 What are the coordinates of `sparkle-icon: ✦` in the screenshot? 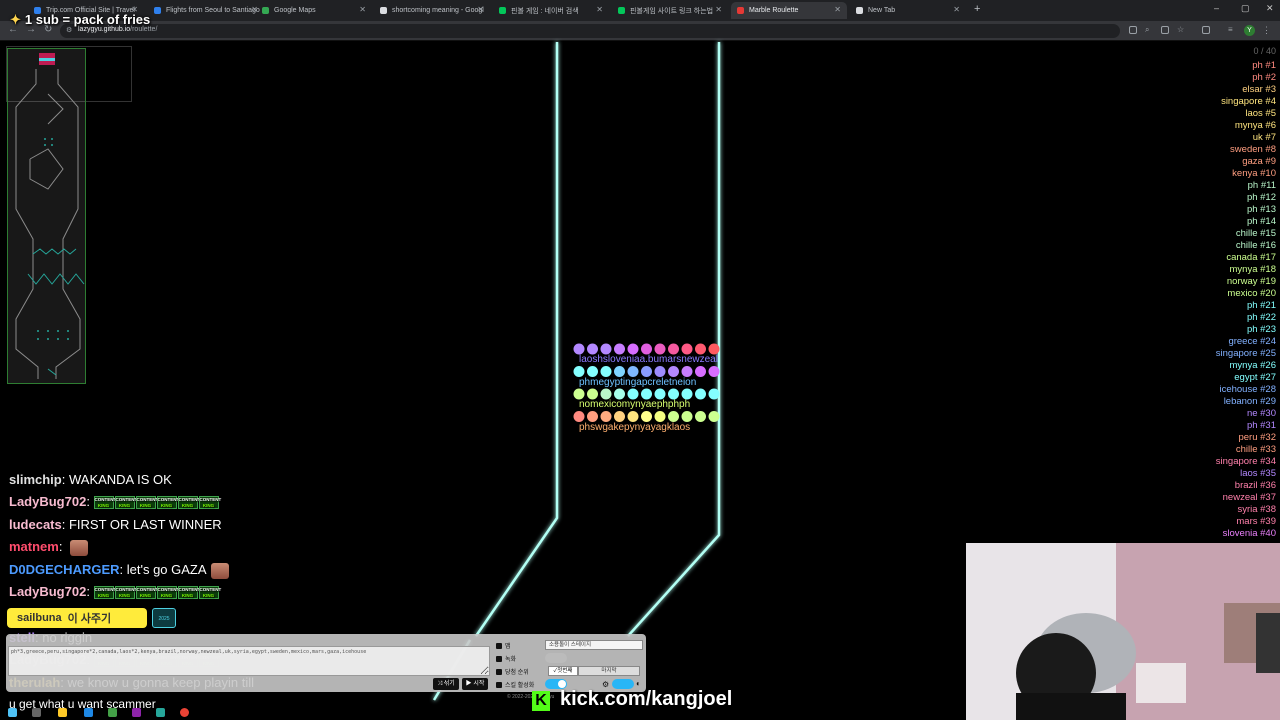 It's located at (15, 19).